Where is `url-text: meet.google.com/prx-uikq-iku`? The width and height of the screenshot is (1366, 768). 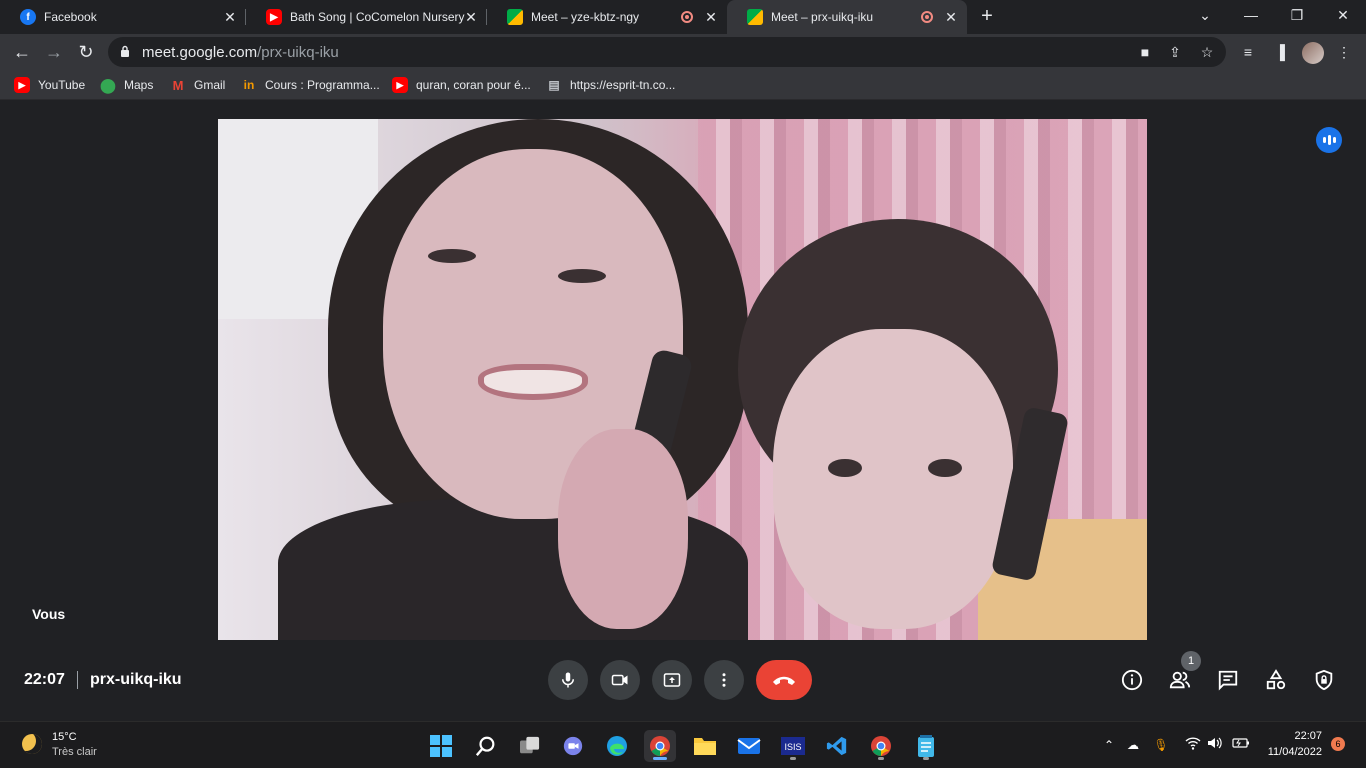 url-text: meet.google.com/prx-uikq-iku is located at coordinates (240, 52).